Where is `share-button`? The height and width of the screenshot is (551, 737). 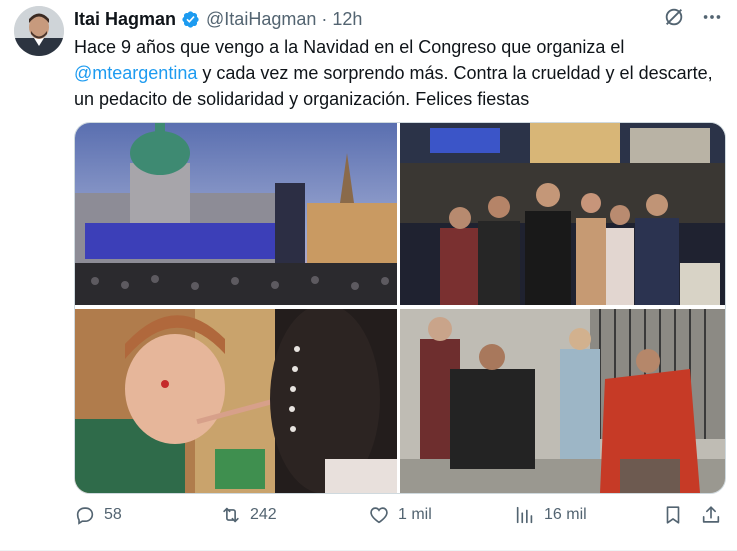
share-button is located at coordinates (711, 515).